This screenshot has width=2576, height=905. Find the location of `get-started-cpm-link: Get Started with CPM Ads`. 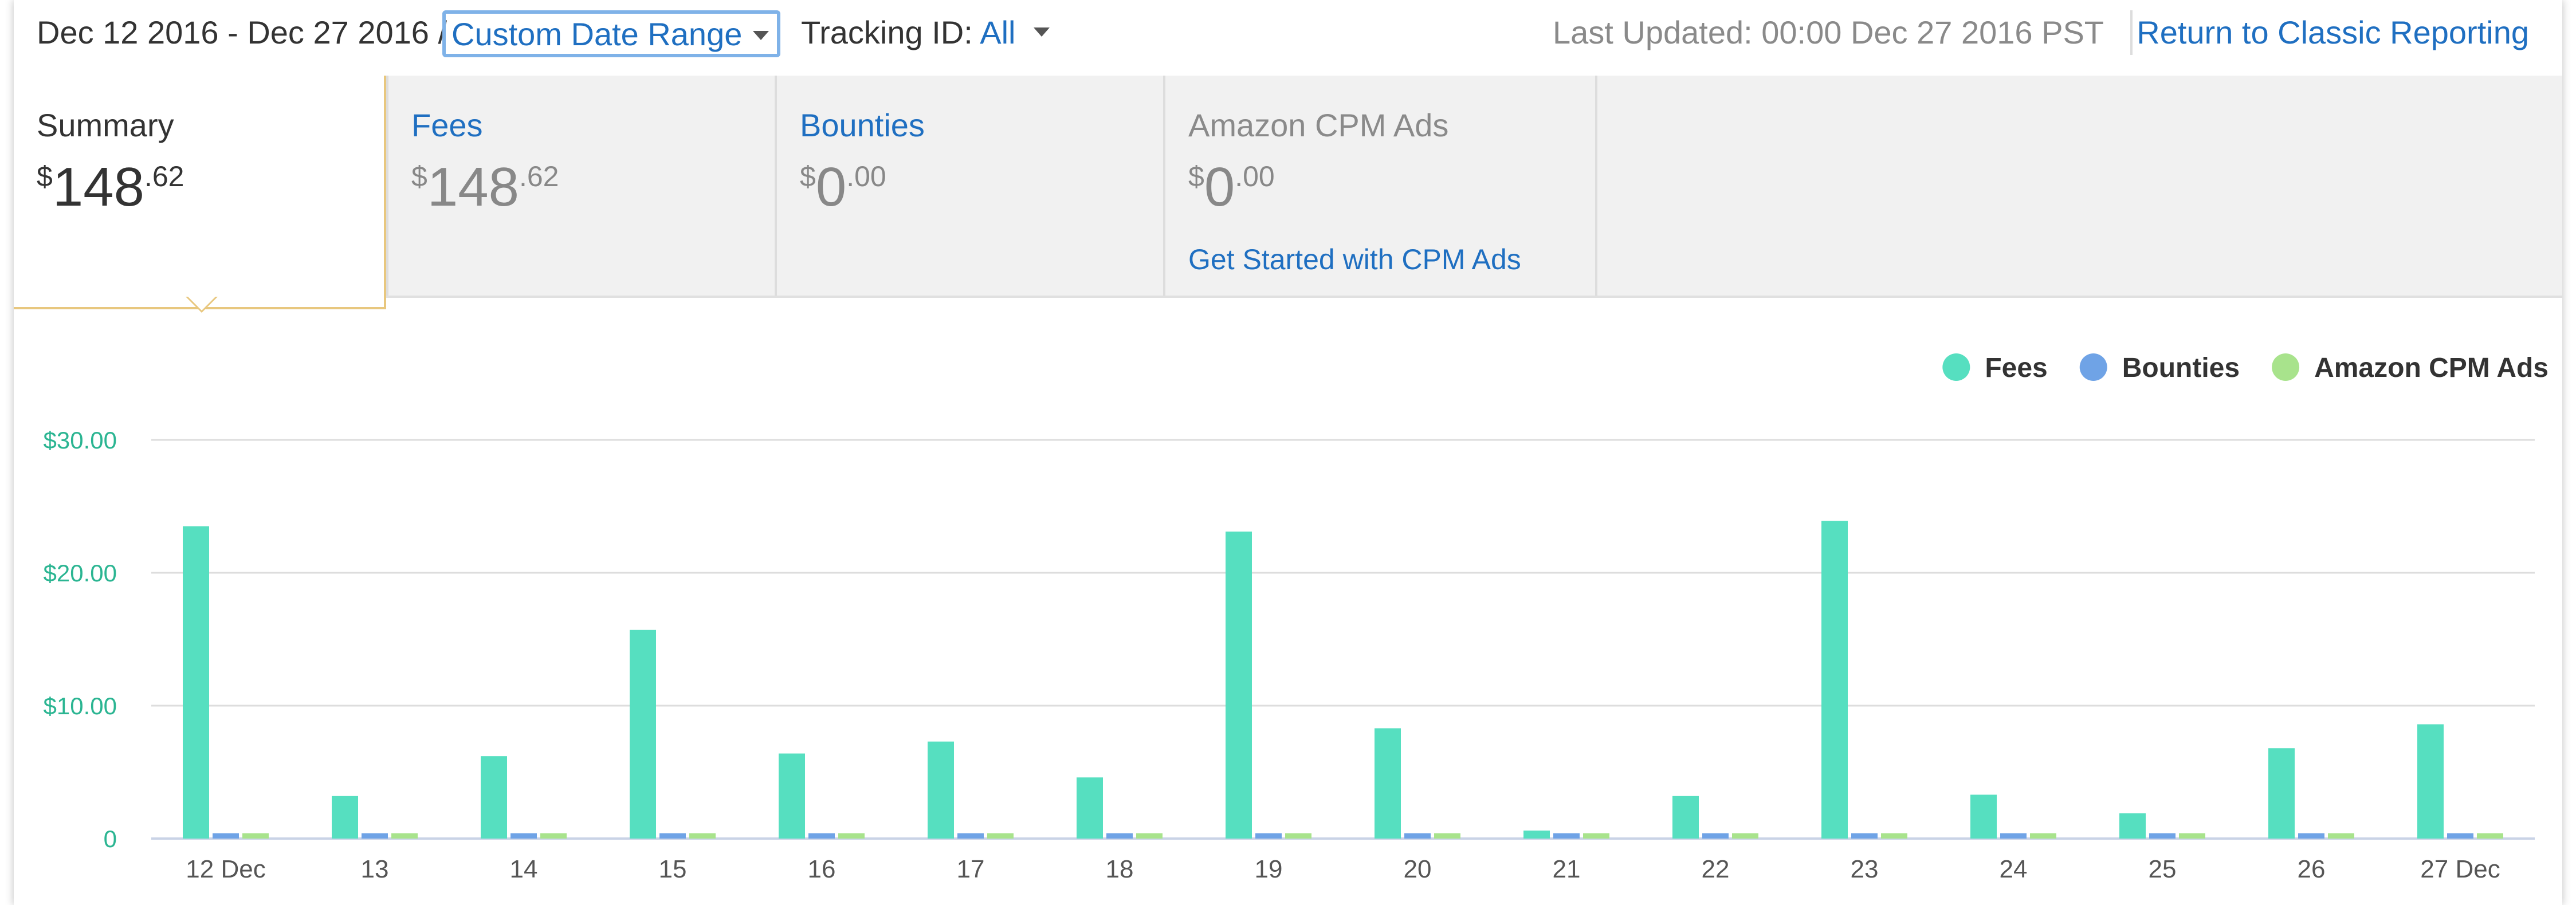

get-started-cpm-link: Get Started with CPM Ads is located at coordinates (1355, 259).